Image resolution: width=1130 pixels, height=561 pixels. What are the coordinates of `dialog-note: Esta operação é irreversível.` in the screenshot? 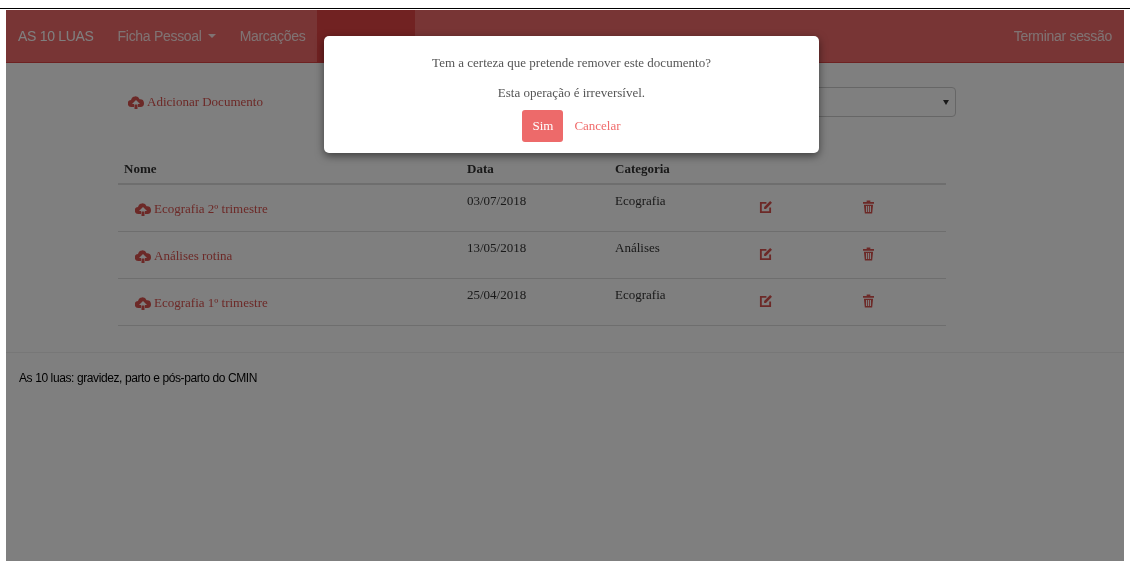 It's located at (571, 93).